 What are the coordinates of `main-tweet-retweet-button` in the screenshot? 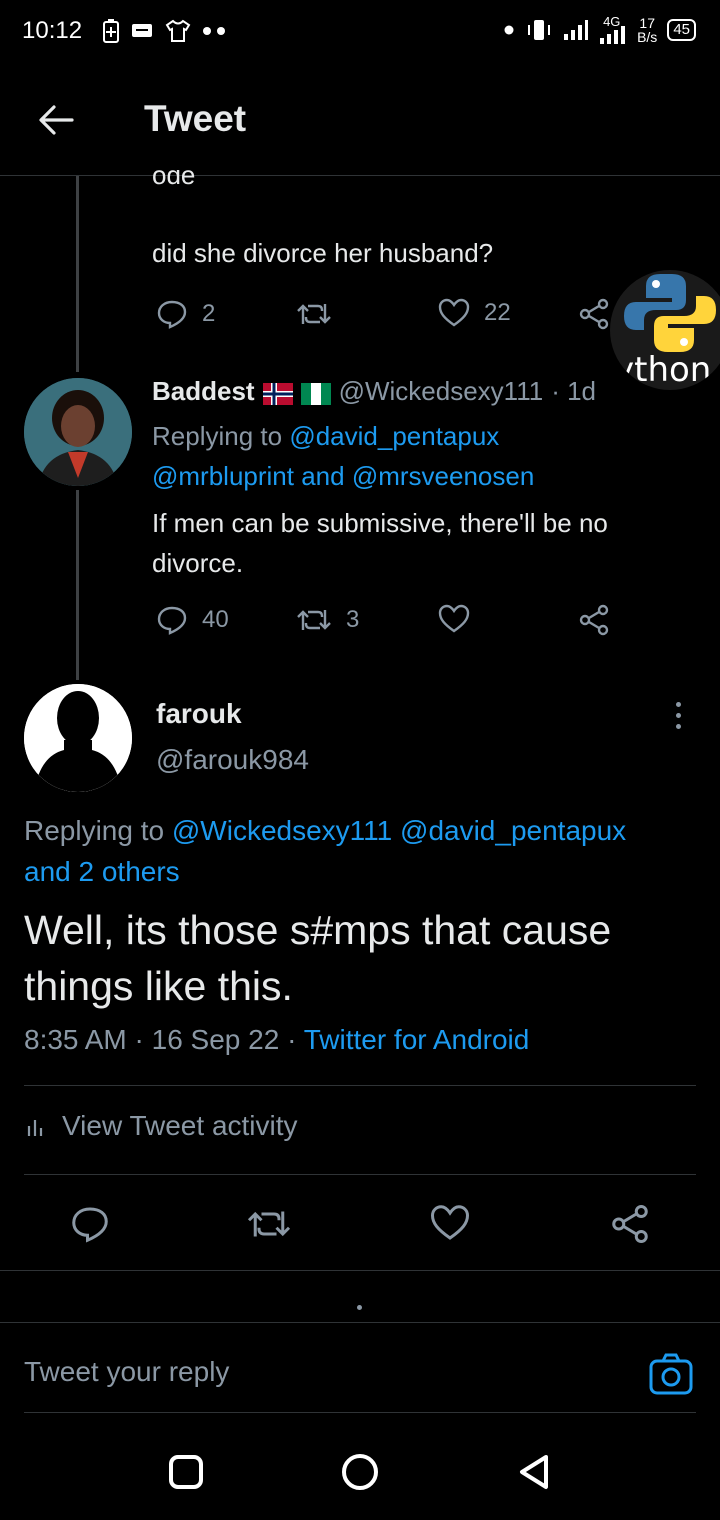 It's located at (269, 1224).